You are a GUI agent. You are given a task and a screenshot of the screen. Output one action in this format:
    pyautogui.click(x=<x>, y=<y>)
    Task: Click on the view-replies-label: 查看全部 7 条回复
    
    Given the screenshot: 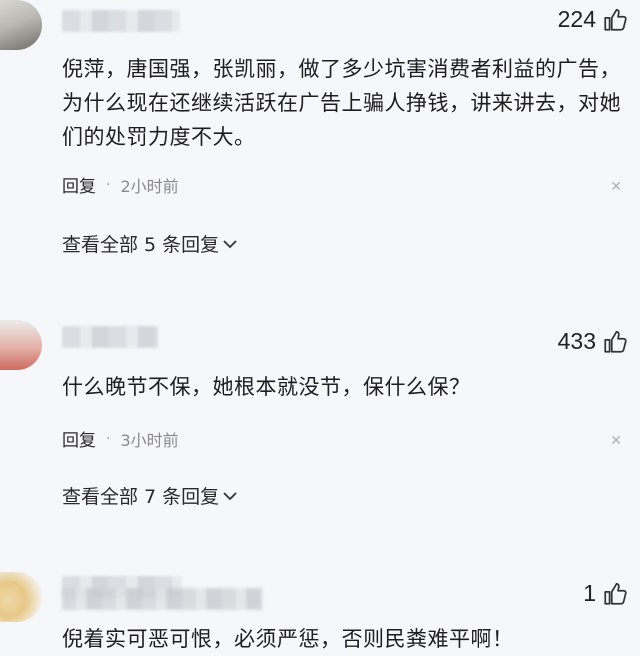 What is the action you would take?
    pyautogui.click(x=141, y=497)
    